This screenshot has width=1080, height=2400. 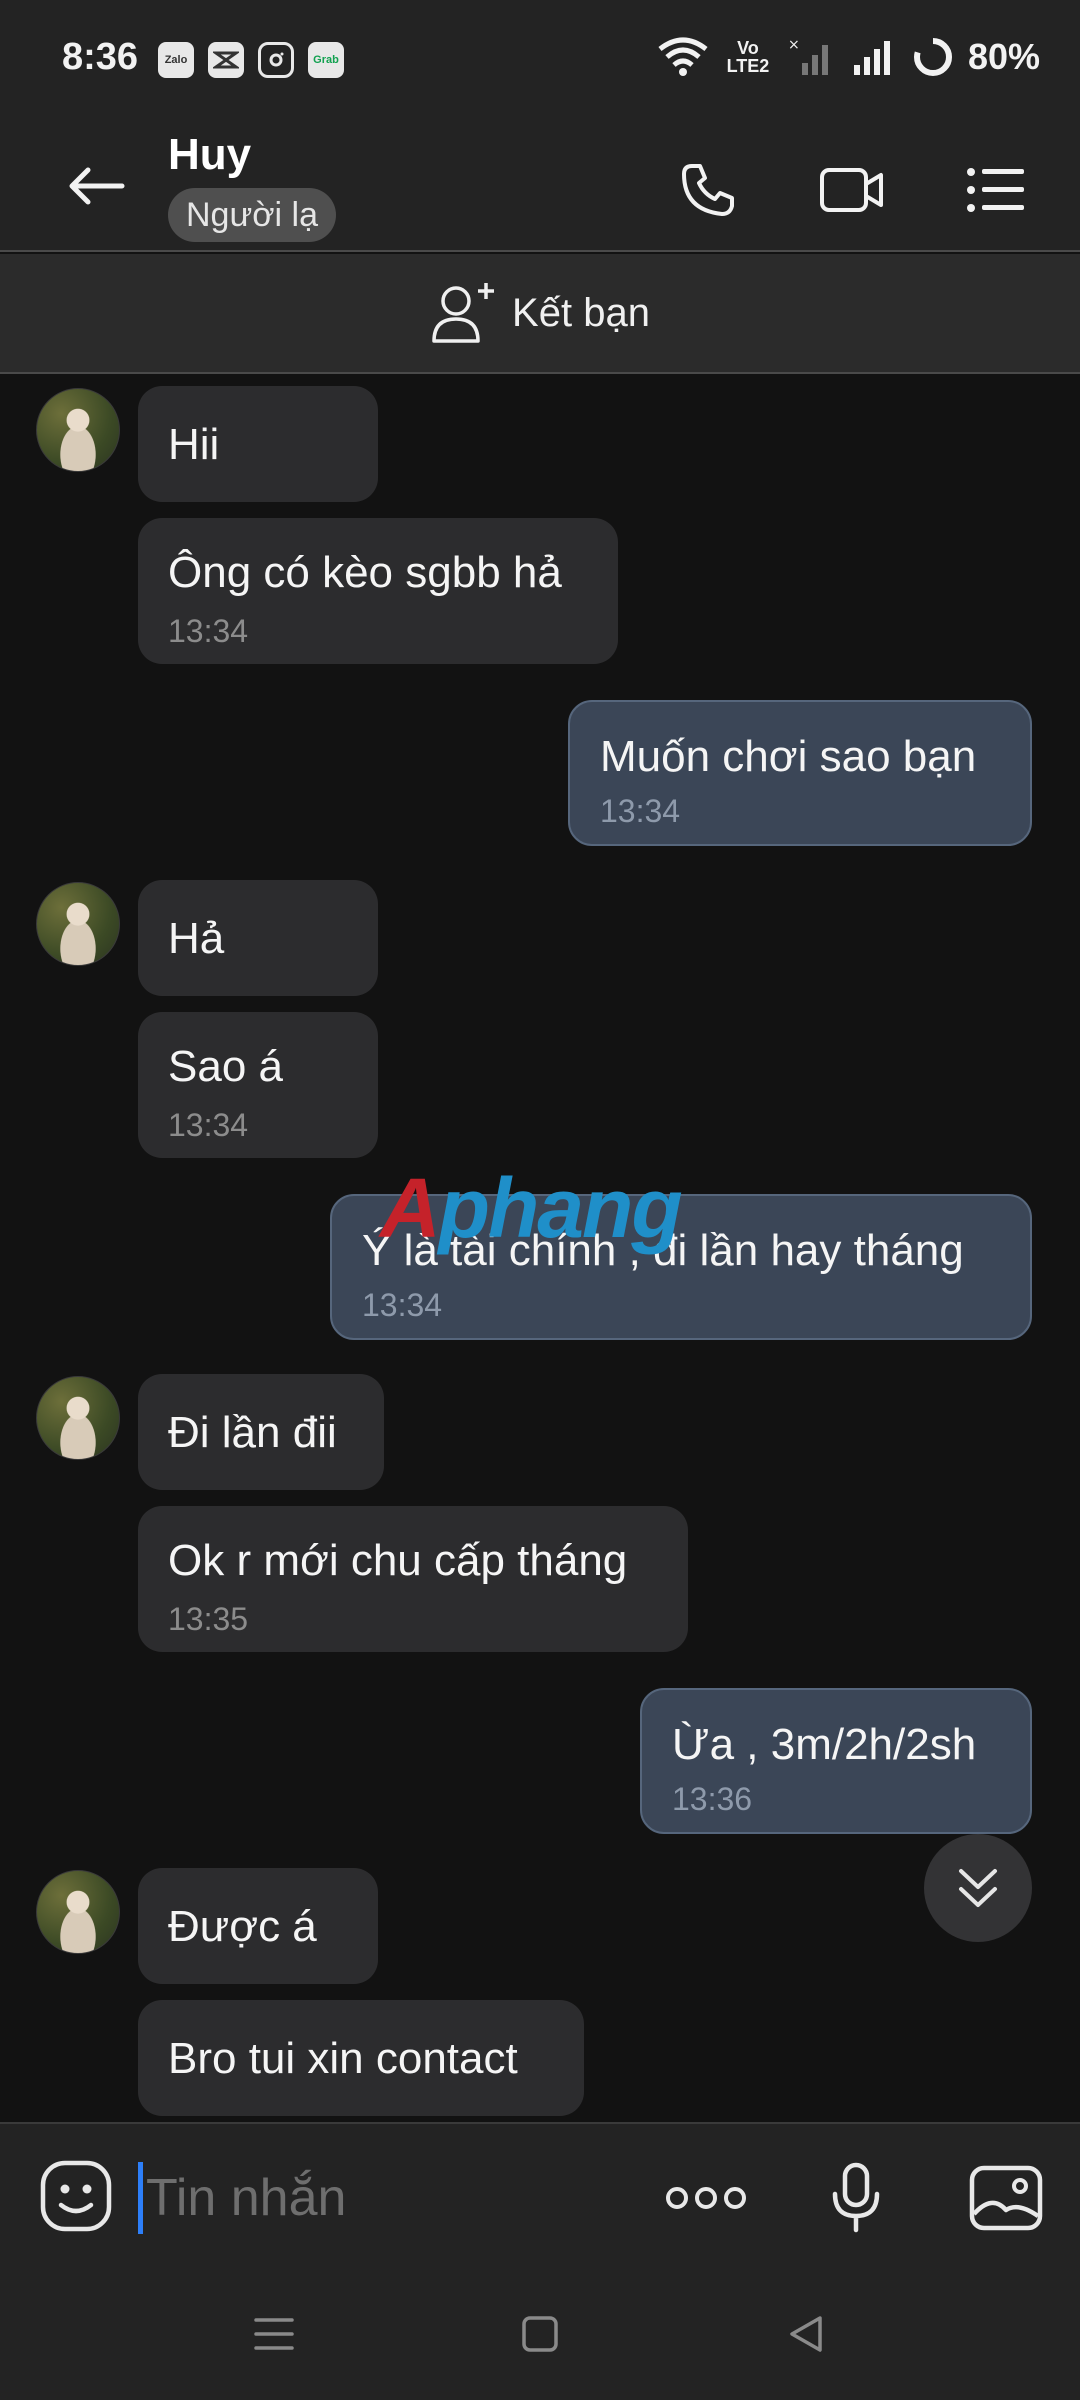 What do you see at coordinates (343, 2058) in the screenshot?
I see `message-text: Bro tui xin contact` at bounding box center [343, 2058].